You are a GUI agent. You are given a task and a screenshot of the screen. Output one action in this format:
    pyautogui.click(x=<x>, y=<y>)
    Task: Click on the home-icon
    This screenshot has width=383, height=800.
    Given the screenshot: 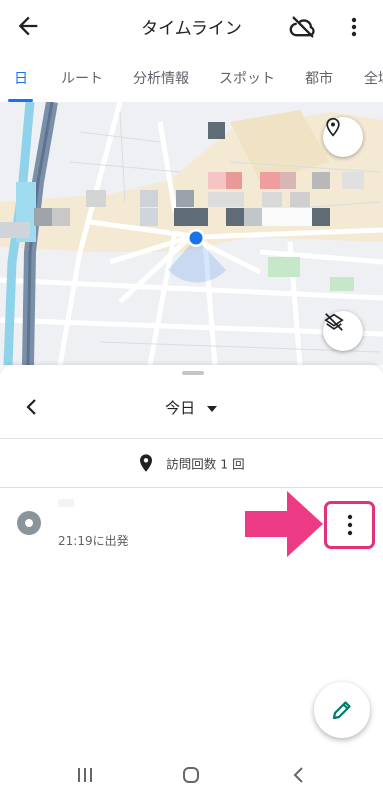 What is the action you would take?
    pyautogui.click(x=191, y=775)
    